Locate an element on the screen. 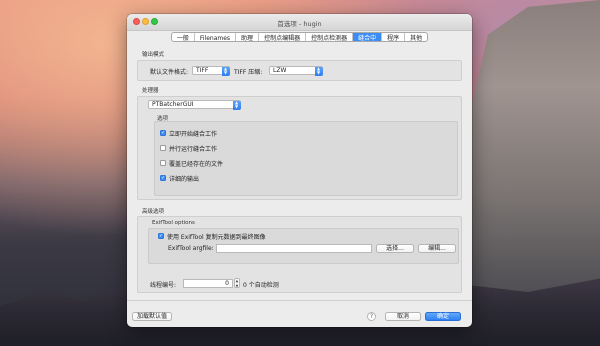 This screenshot has height=346, width=600. overwrite-files-checkbox is located at coordinates (163, 163).